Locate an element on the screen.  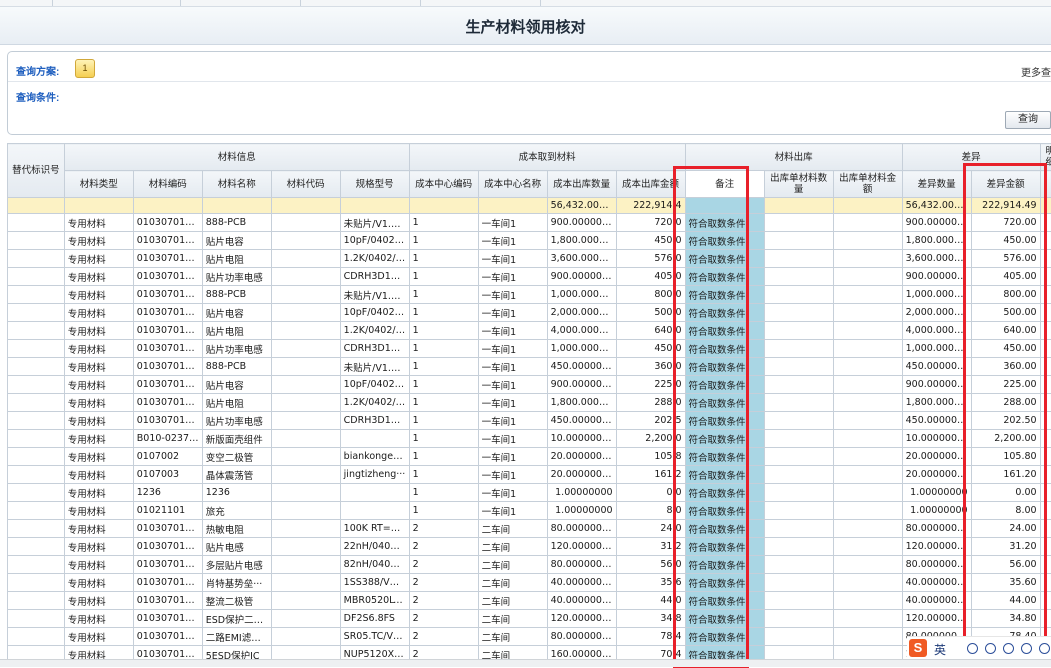
cost-out-qty-cell: 1,800.00000··· is located at coordinates (581, 403).